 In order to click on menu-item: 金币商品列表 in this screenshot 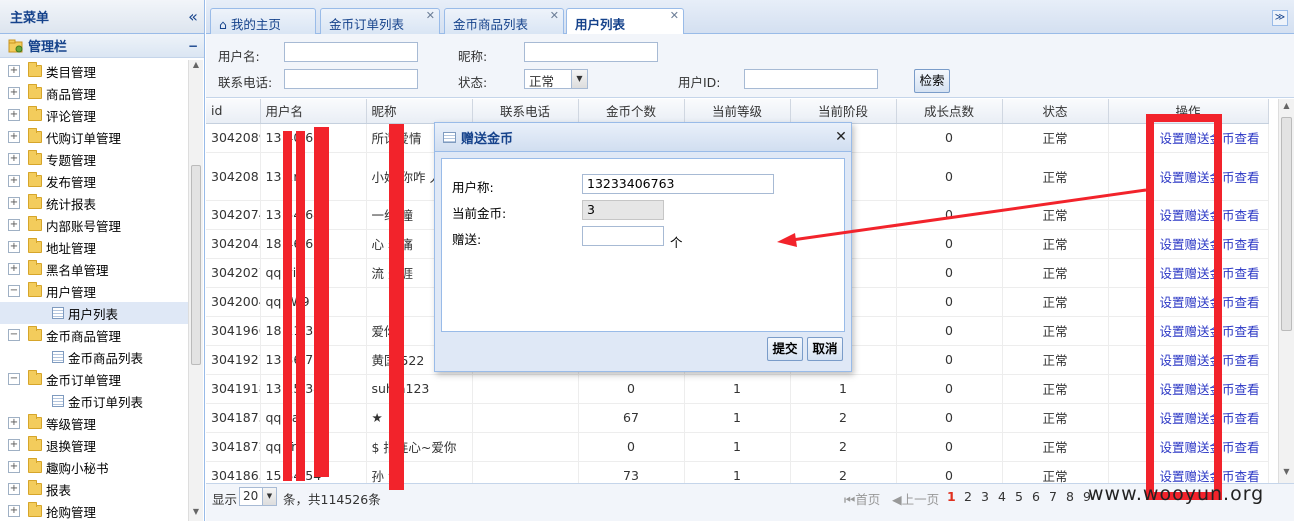, I will do `click(94, 357)`.